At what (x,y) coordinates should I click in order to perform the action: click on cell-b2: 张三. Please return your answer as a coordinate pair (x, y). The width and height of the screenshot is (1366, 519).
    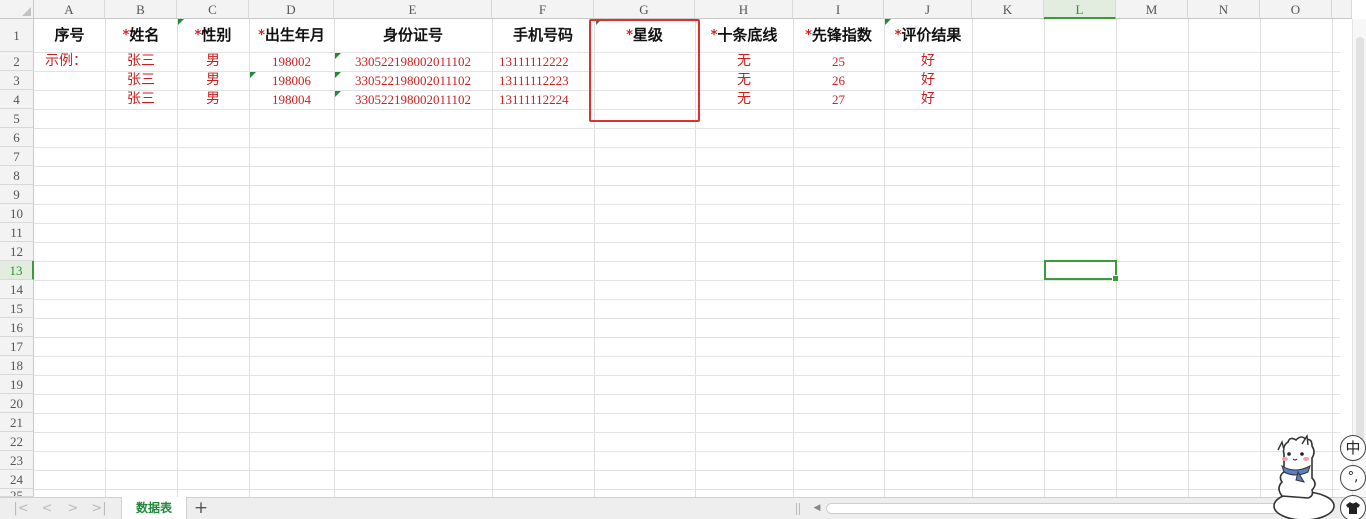
    Looking at the image, I should click on (141, 61).